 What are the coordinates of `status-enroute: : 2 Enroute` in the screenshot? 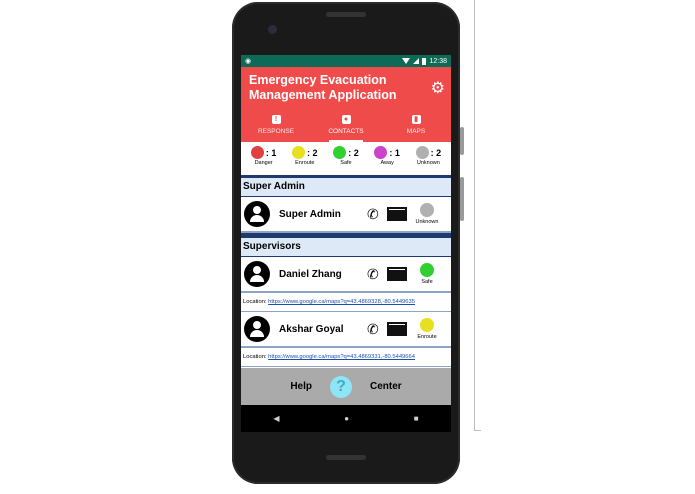 It's located at (305, 156).